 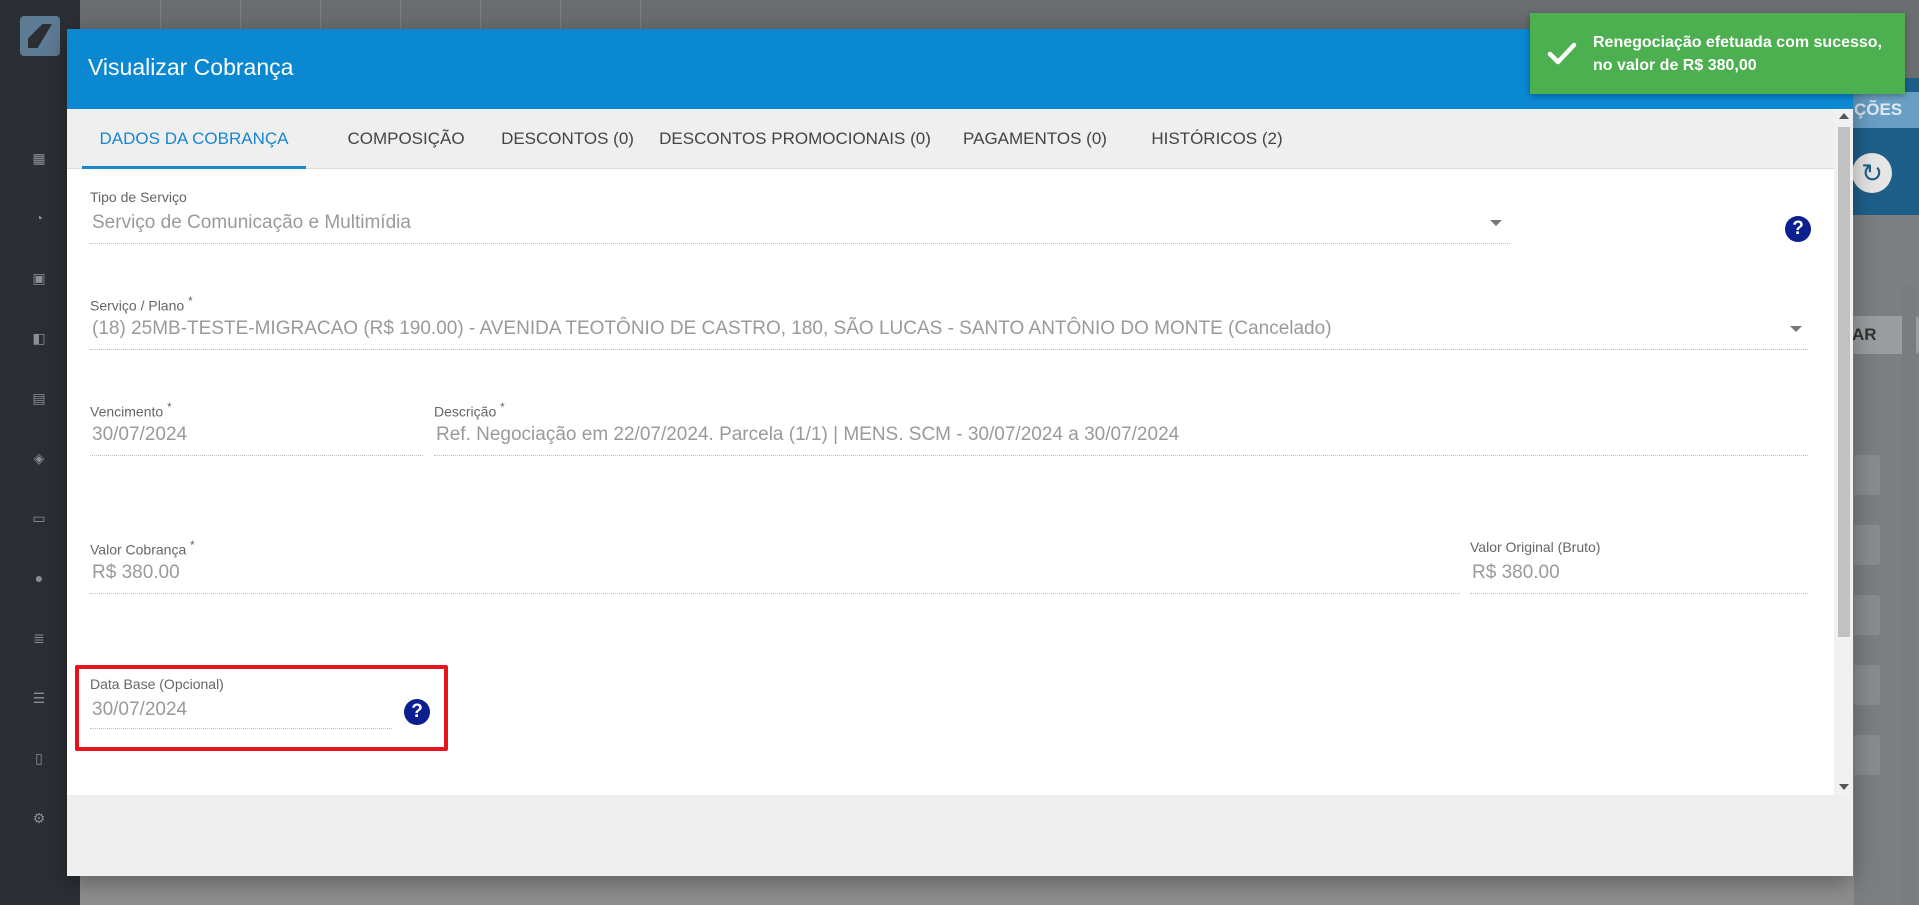 I want to click on tipo-servico-label: Tipo de Serviço, so click(x=138, y=197).